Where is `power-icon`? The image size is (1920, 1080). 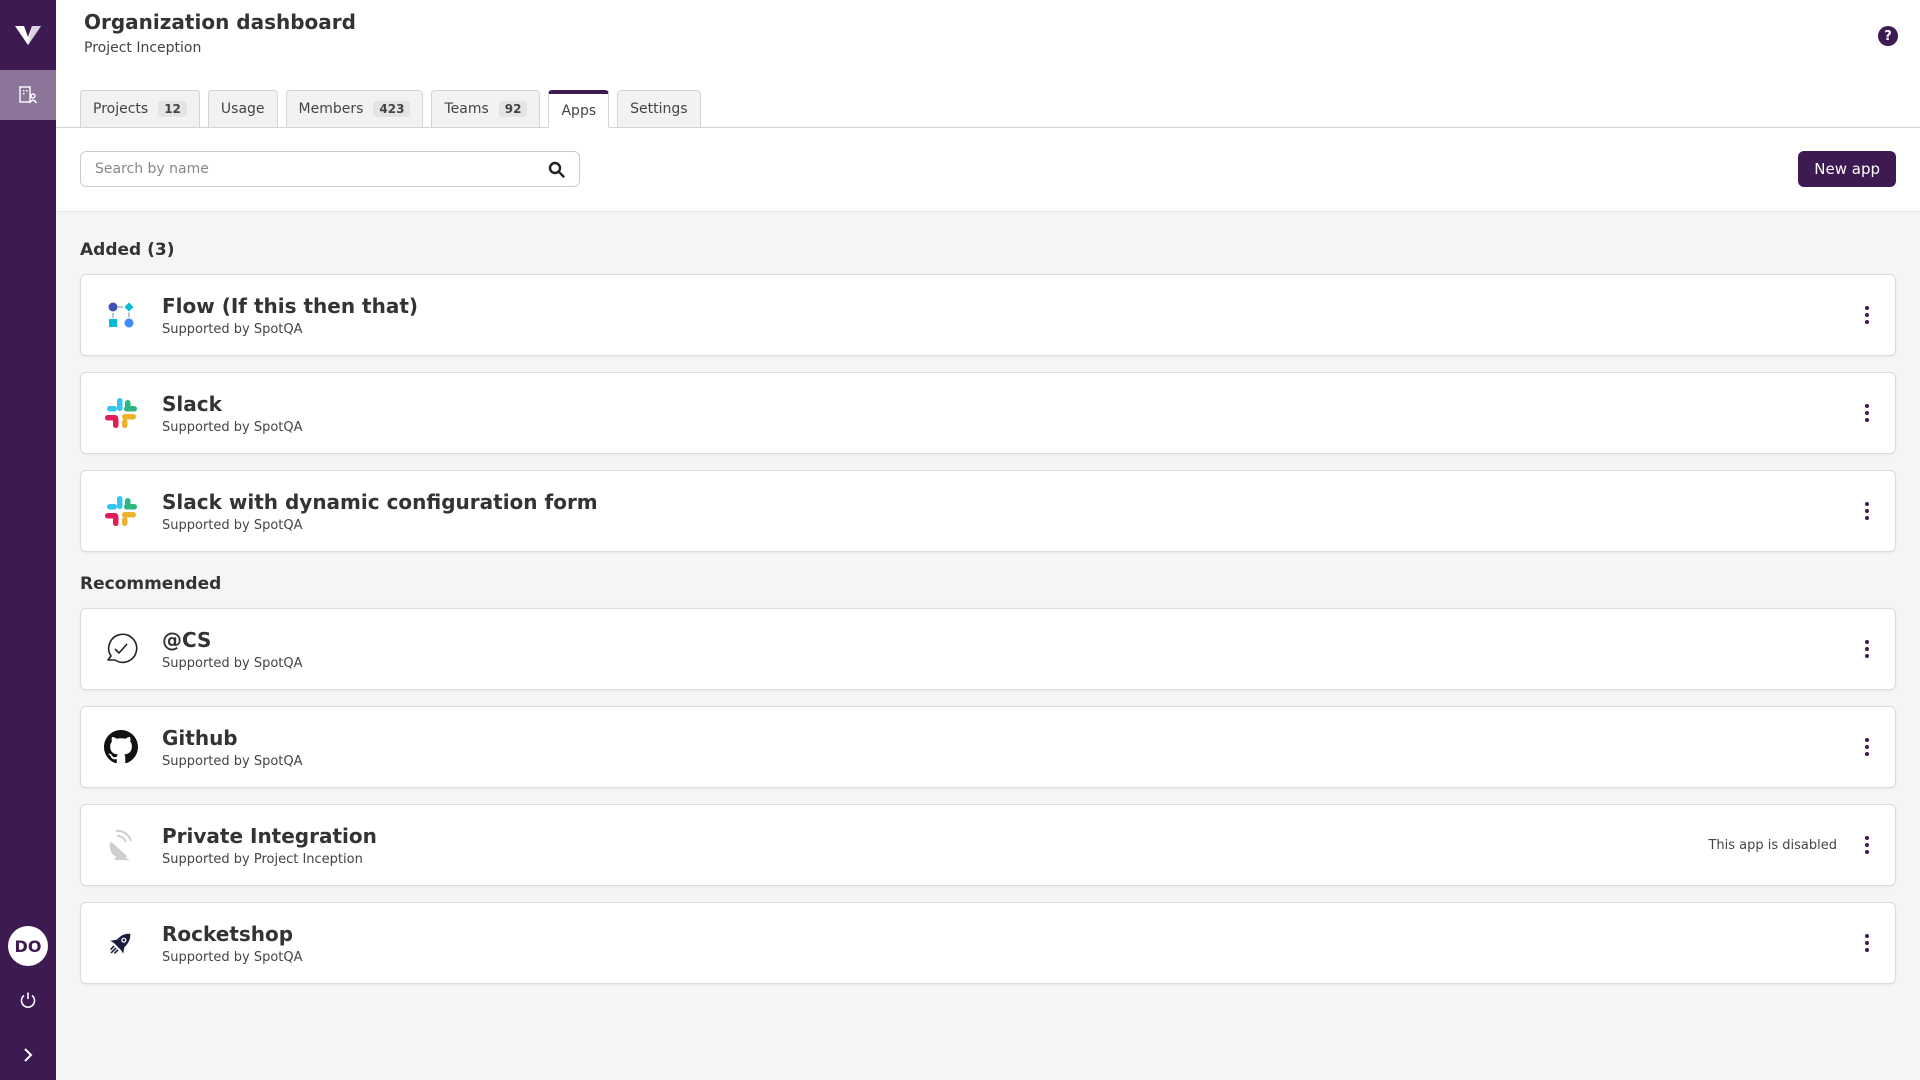 power-icon is located at coordinates (28, 1000).